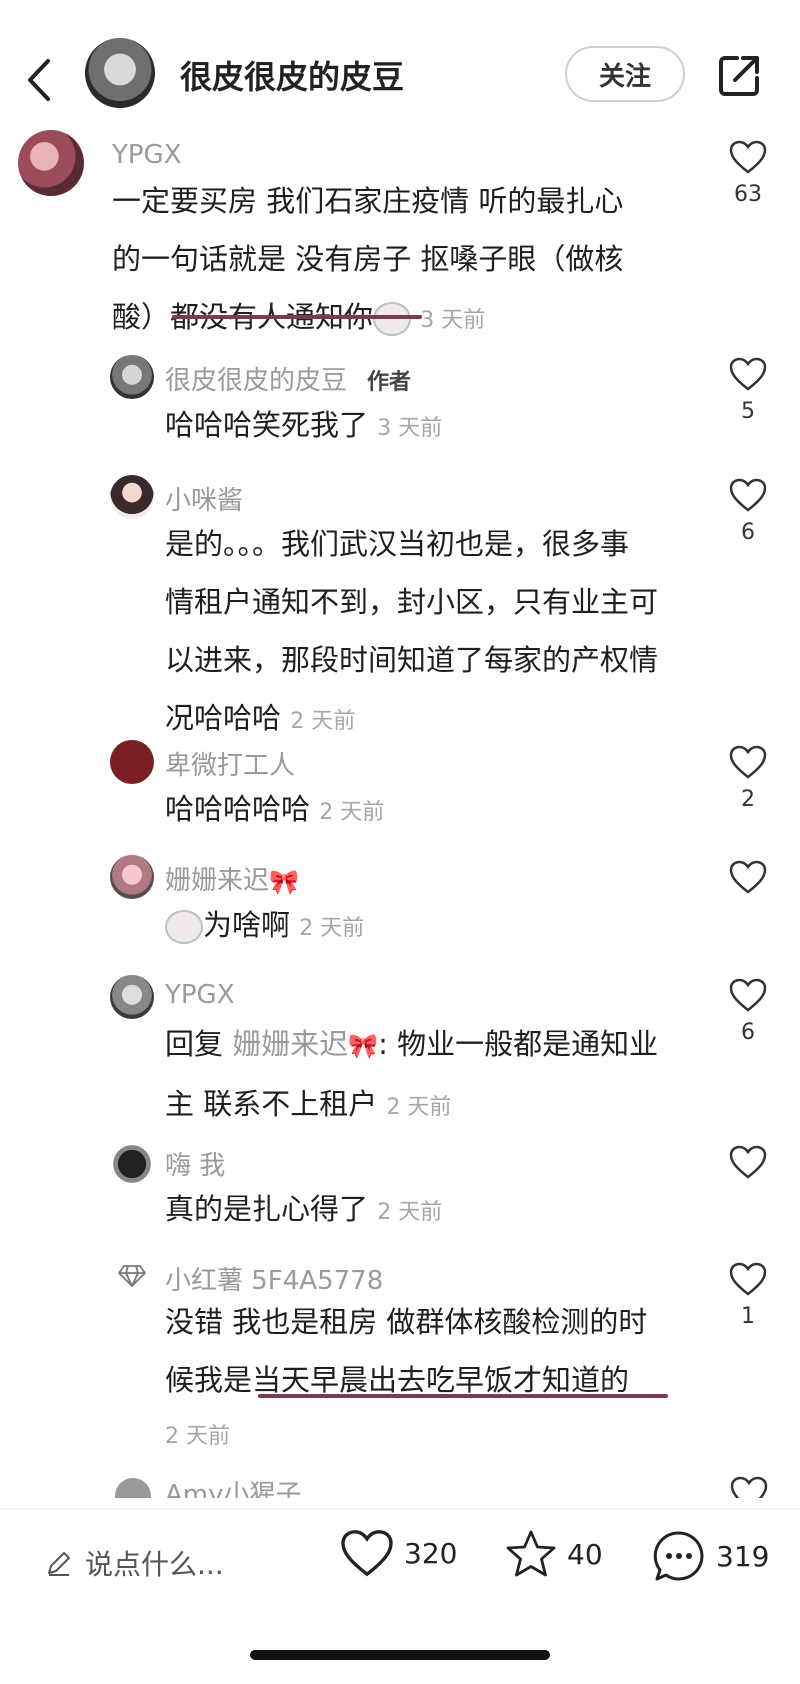 The width and height of the screenshot is (800, 1684). What do you see at coordinates (398, 1553) in the screenshot?
I see `like-post-button: 320` at bounding box center [398, 1553].